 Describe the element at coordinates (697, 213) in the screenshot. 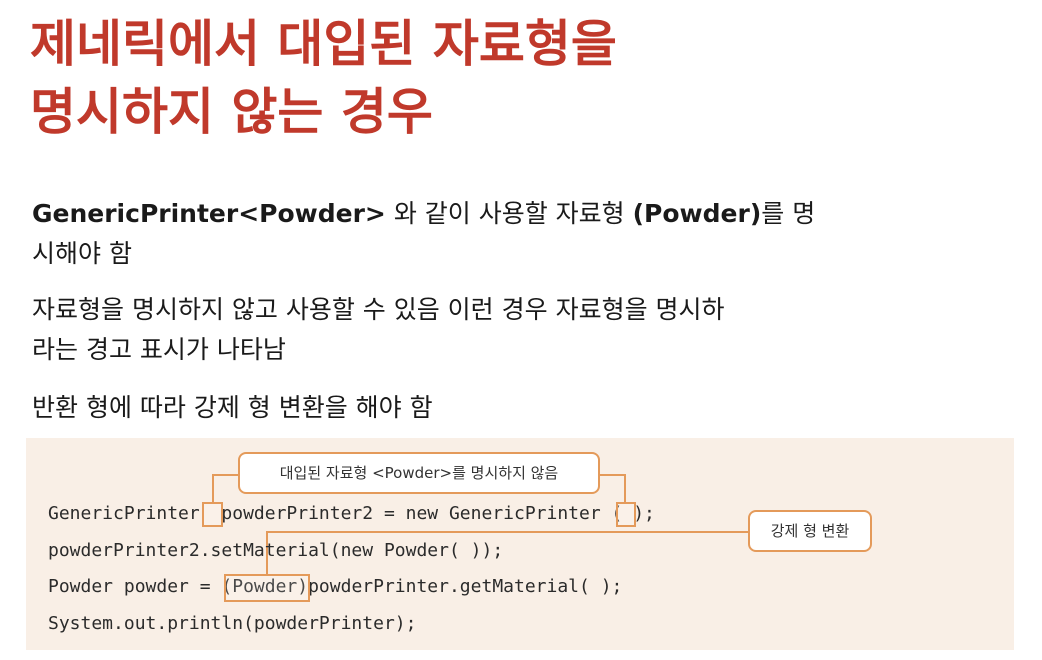

I see `powder-type-example: (Powder)` at that location.